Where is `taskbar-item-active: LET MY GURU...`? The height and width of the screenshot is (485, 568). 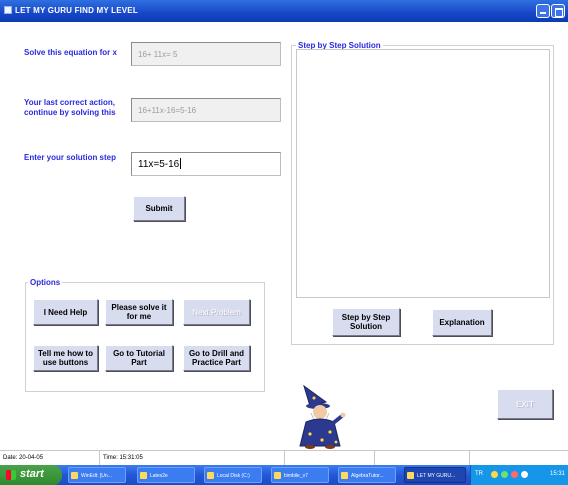 taskbar-item-active: LET MY GURU... is located at coordinates (435, 475).